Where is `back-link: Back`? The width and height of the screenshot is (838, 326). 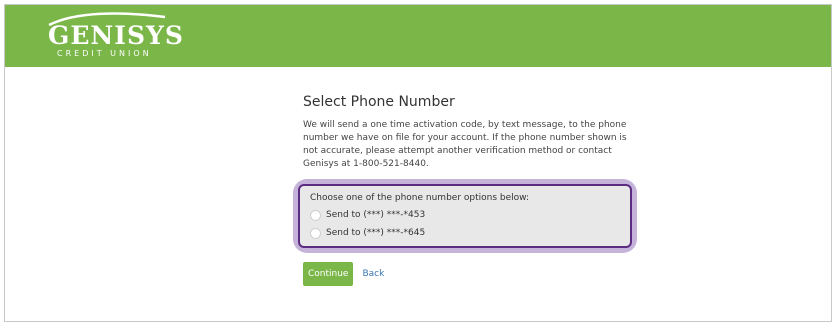
back-link: Back is located at coordinates (373, 274).